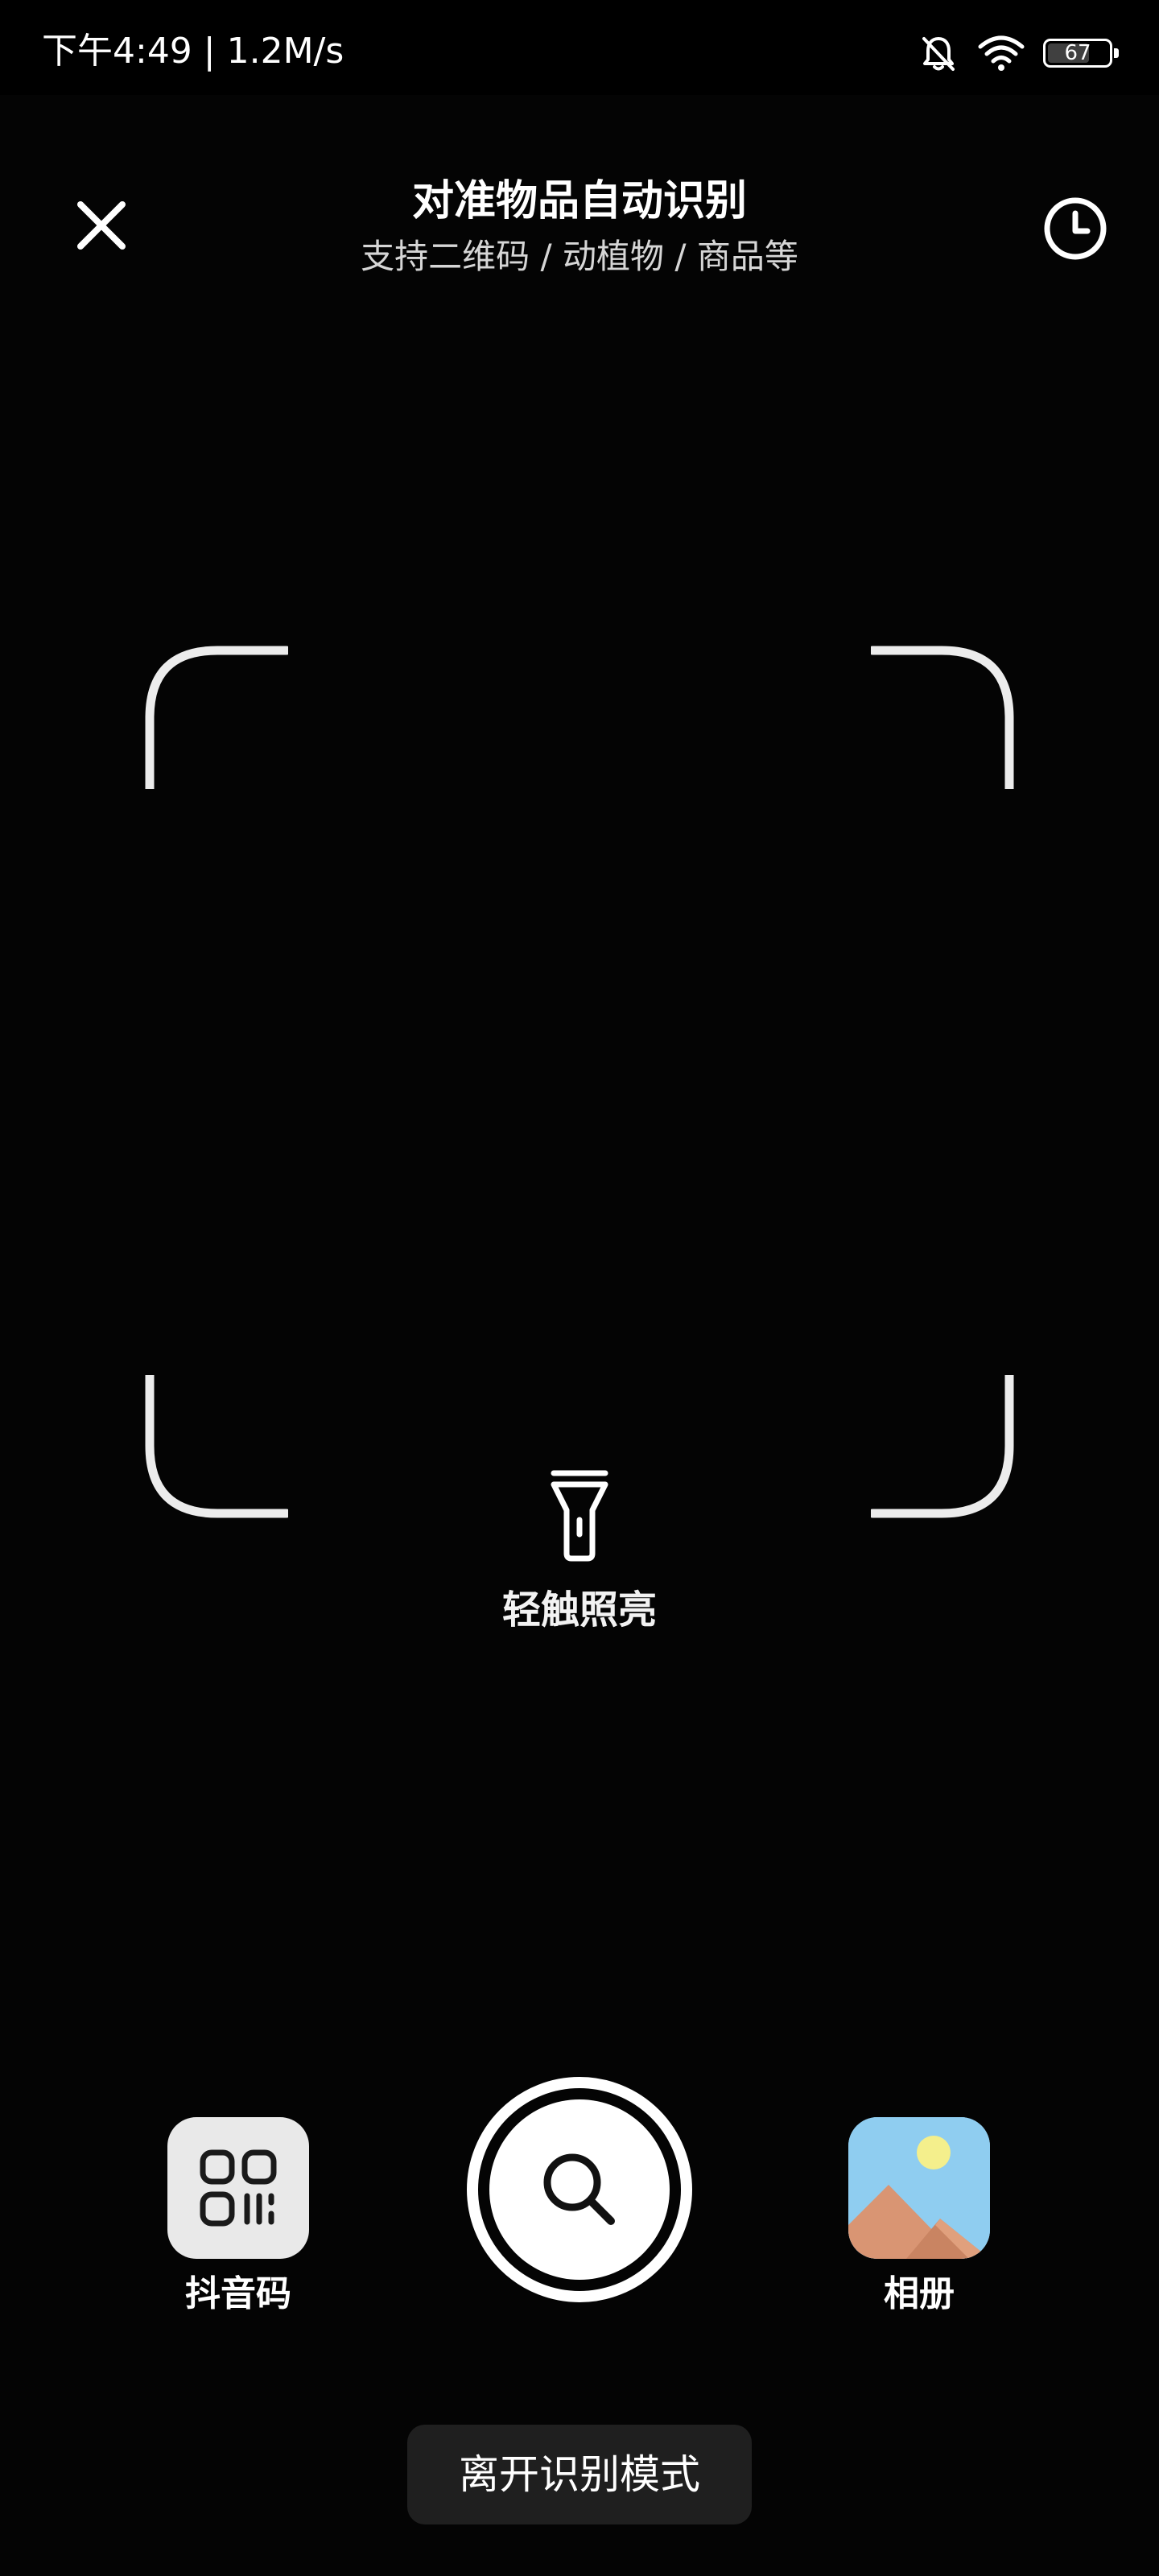 The image size is (1159, 2576). I want to click on album-button, so click(919, 2188).